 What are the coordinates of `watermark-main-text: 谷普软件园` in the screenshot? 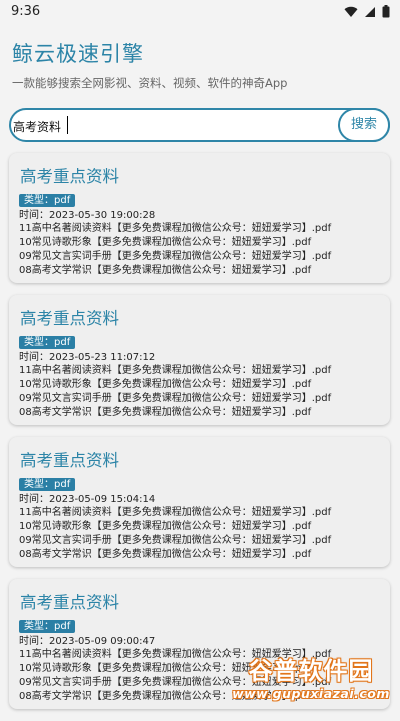 It's located at (311, 668).